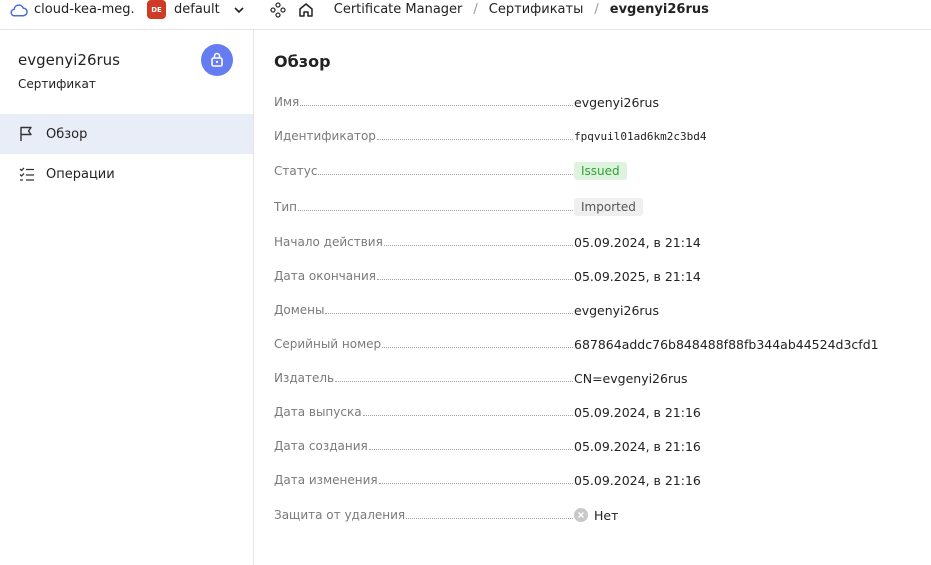  What do you see at coordinates (581, 515) in the screenshot?
I see `close-circle-icon` at bounding box center [581, 515].